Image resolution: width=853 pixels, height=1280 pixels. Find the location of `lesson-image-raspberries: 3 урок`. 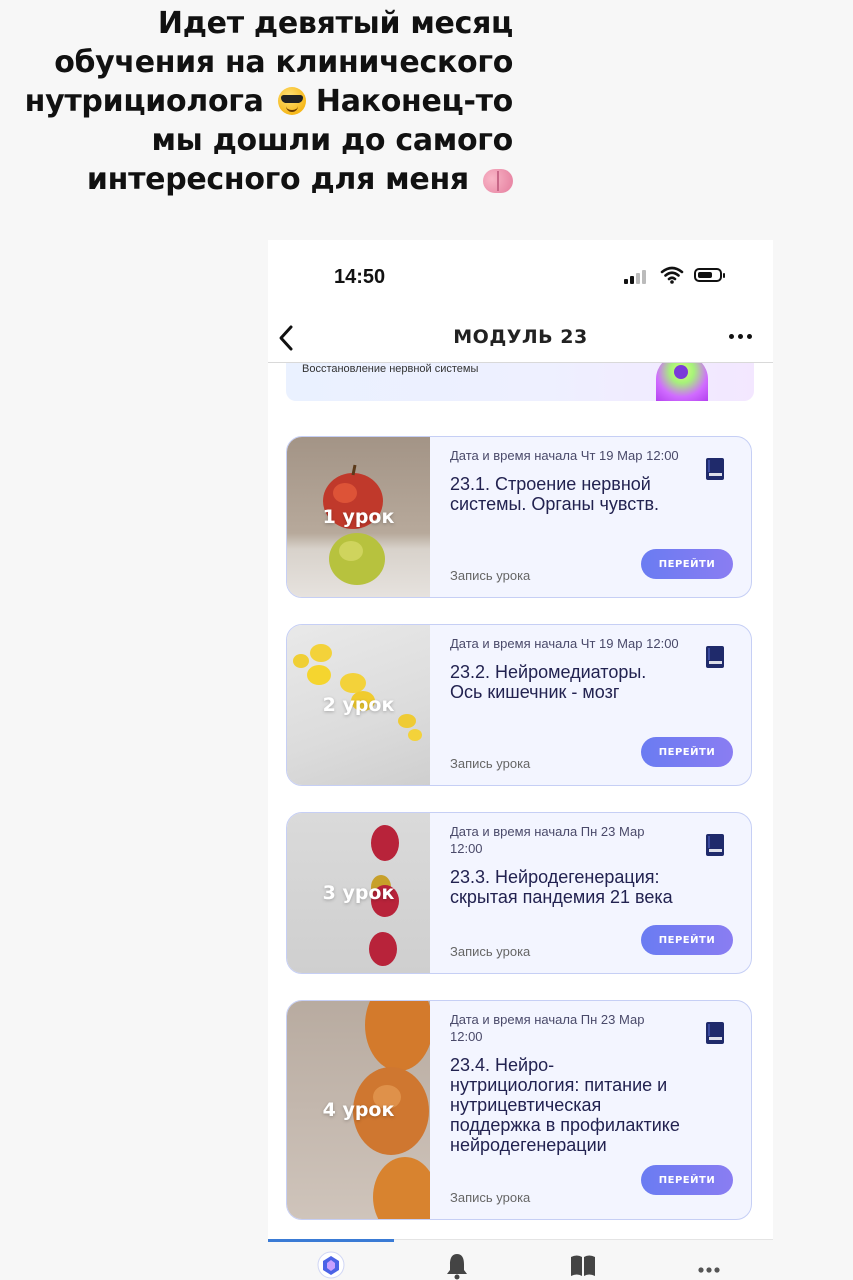

lesson-image-raspberries: 3 урок is located at coordinates (358, 893).